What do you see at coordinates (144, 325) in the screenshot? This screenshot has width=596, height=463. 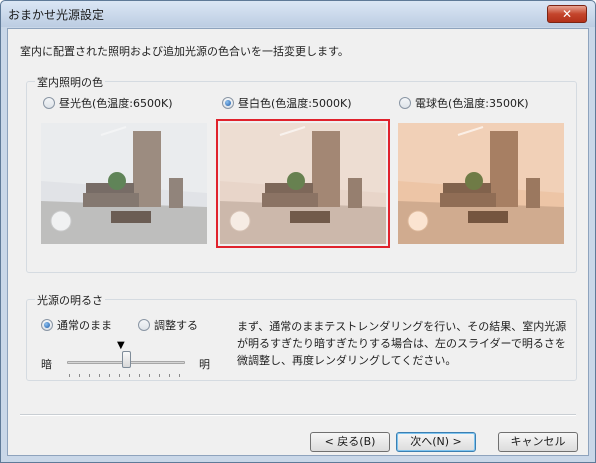 I see `radio-adjust-indicator` at bounding box center [144, 325].